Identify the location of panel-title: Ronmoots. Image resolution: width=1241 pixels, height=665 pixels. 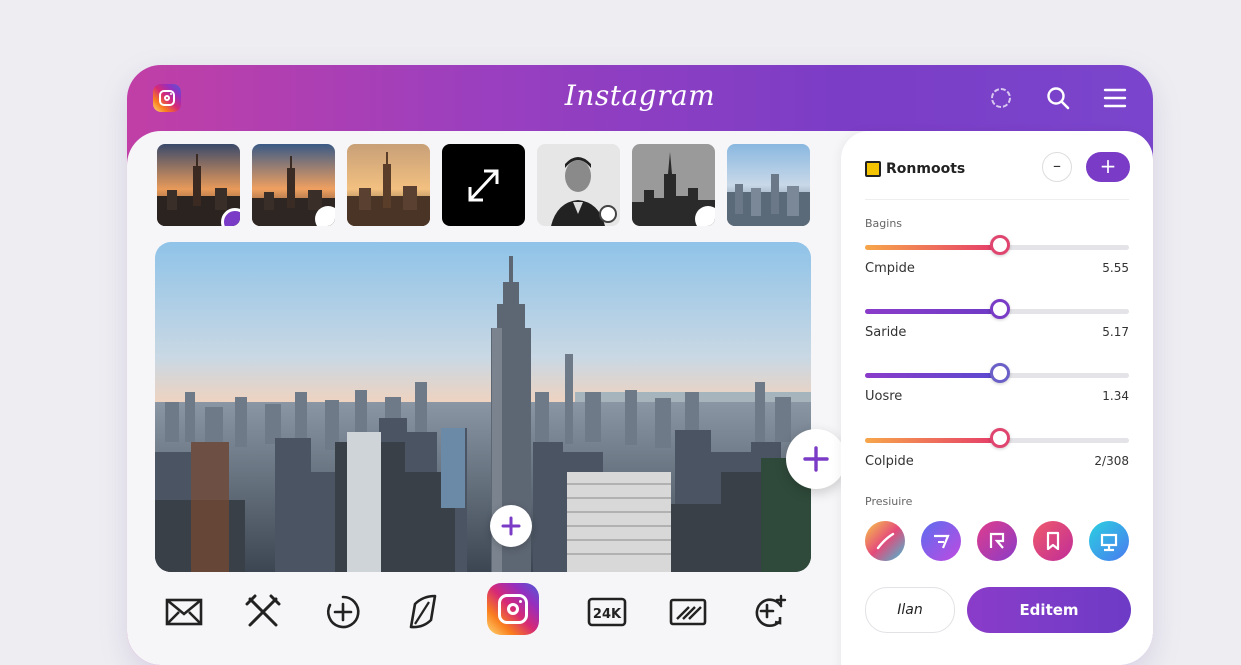
(926, 169).